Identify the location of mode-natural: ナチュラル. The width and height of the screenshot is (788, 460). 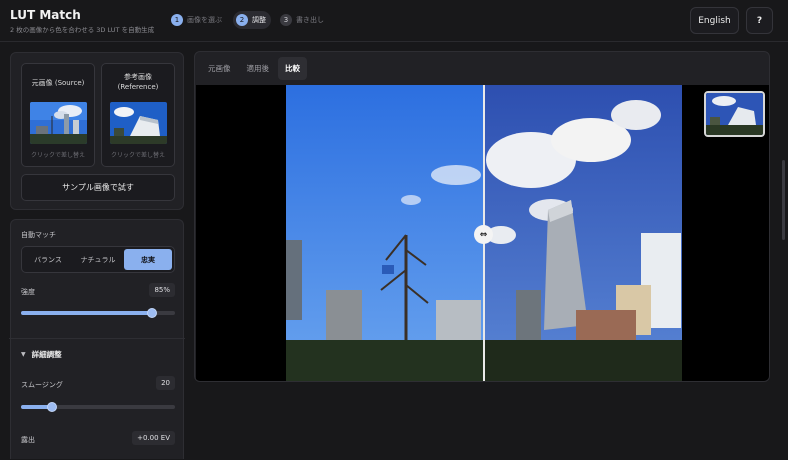
(98, 259).